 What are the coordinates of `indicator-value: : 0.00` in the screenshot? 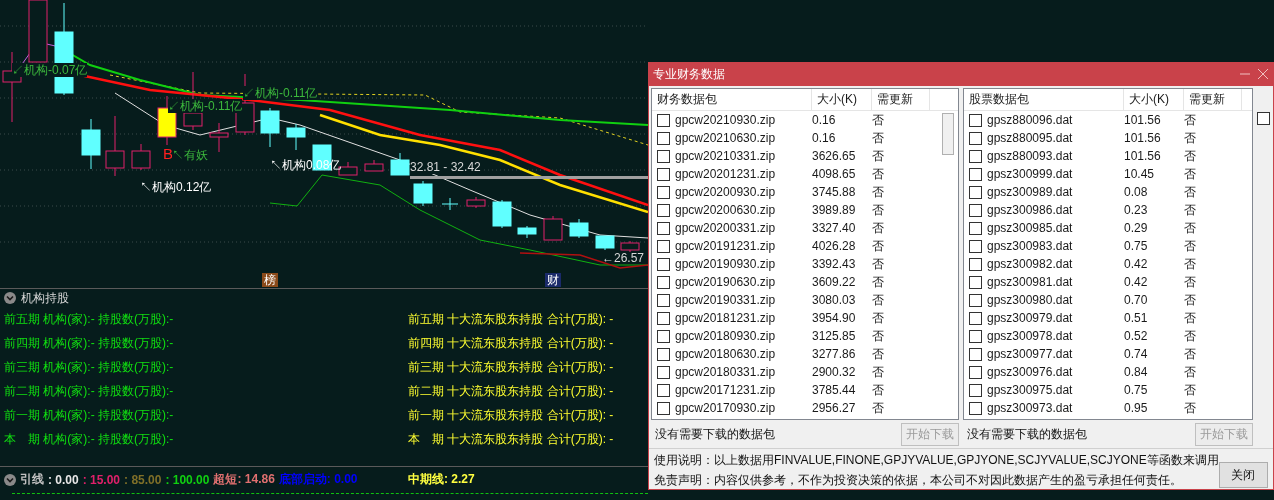 It's located at (63, 479).